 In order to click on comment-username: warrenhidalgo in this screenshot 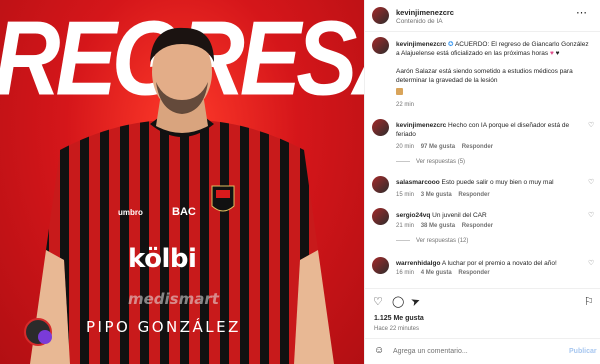, I will do `click(418, 263)`.